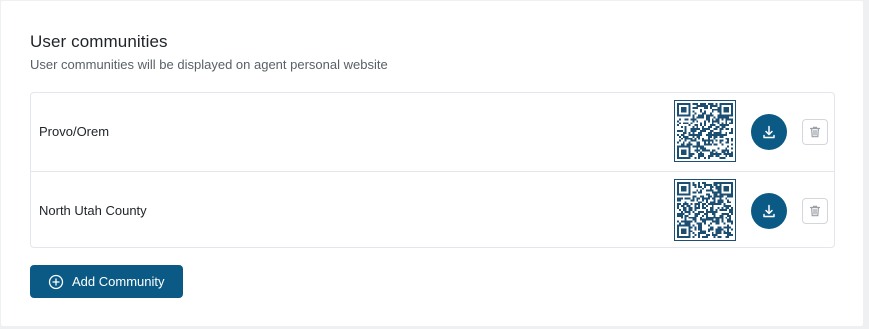 This screenshot has height=329, width=869. I want to click on community-name: Provo/Orem, so click(74, 131).